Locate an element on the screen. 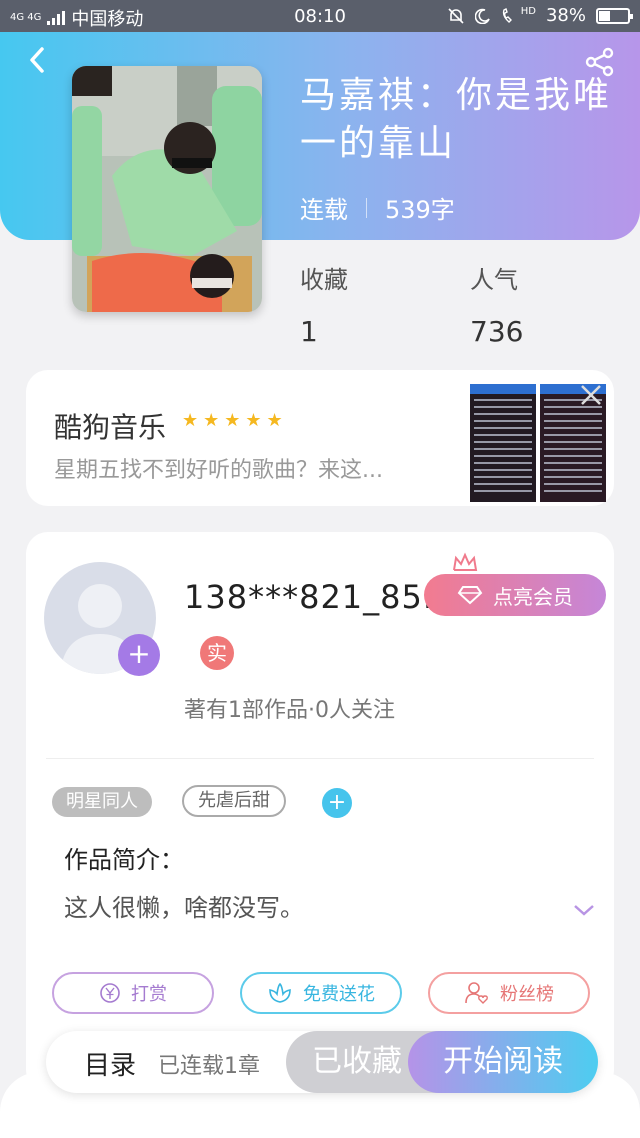 Image resolution: width=640 pixels, height=1138 pixels. bell-muted-icon is located at coordinates (456, 15).